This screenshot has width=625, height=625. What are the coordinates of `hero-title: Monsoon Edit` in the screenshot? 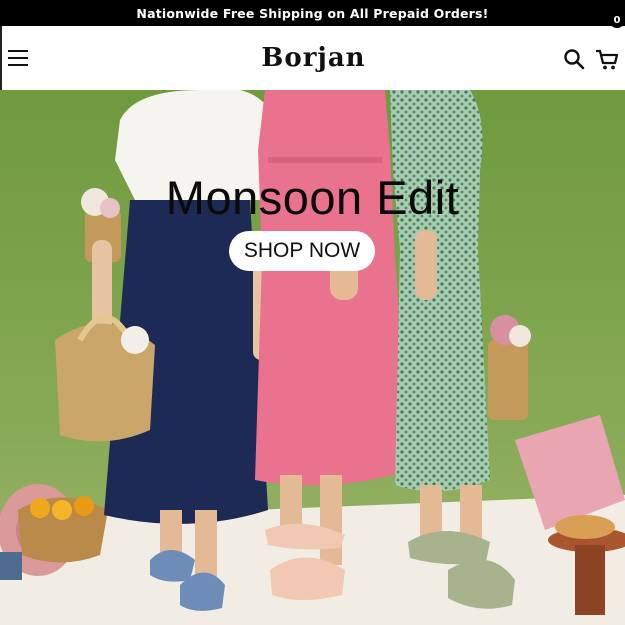 It's located at (312, 197).